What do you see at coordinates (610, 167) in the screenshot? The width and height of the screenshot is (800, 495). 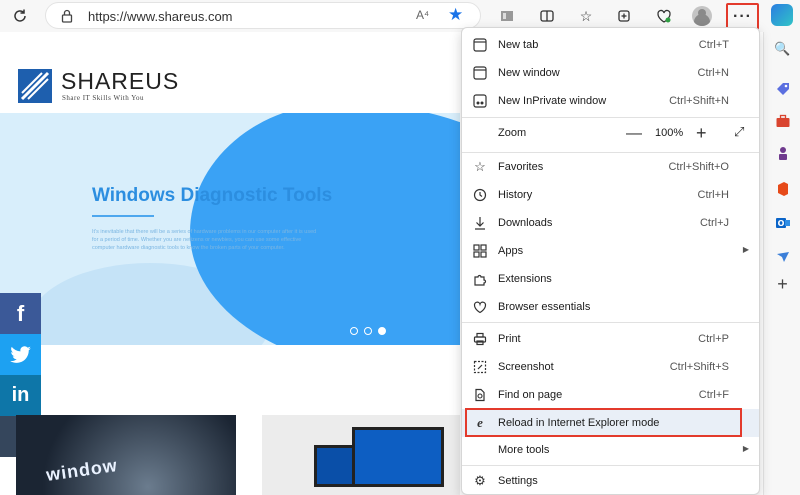 I see `menu-item-favorites: ☆ Favorites Ctrl+Shift+O` at bounding box center [610, 167].